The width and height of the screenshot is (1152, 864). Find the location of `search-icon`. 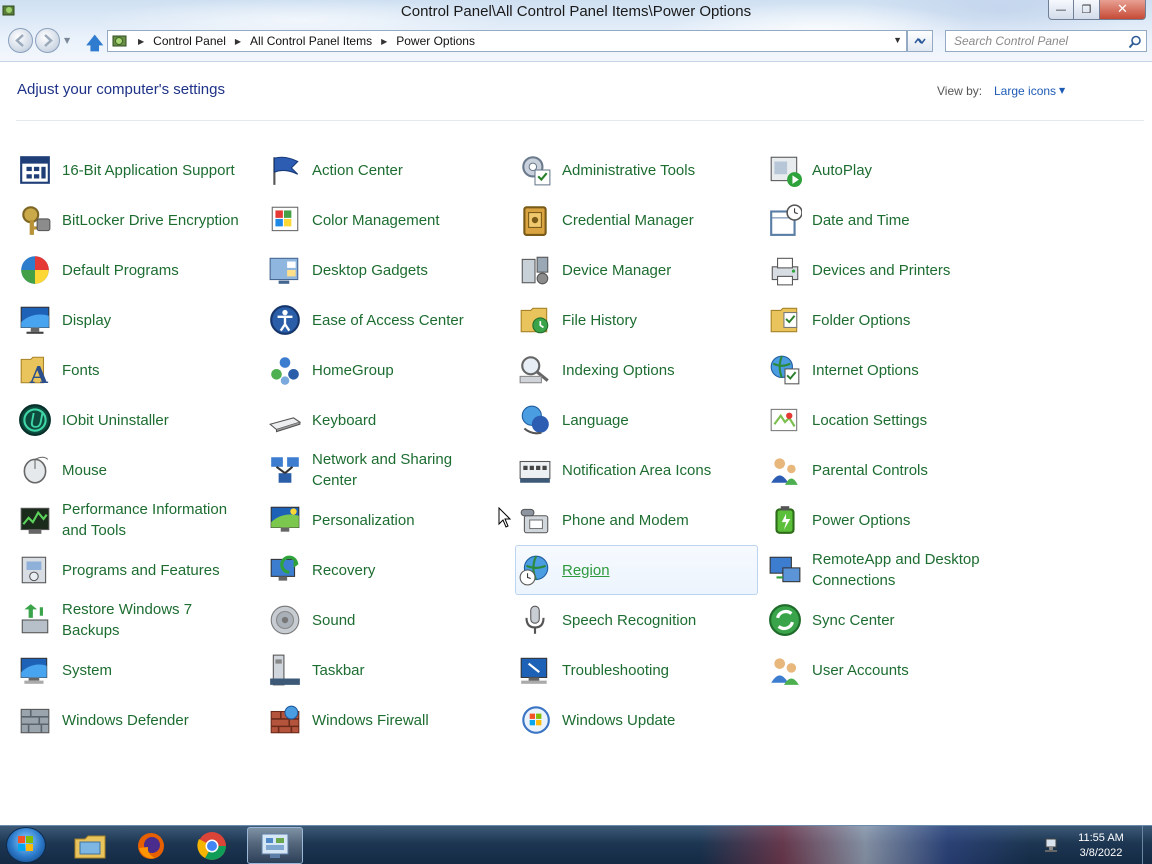

search-icon is located at coordinates (1135, 42).